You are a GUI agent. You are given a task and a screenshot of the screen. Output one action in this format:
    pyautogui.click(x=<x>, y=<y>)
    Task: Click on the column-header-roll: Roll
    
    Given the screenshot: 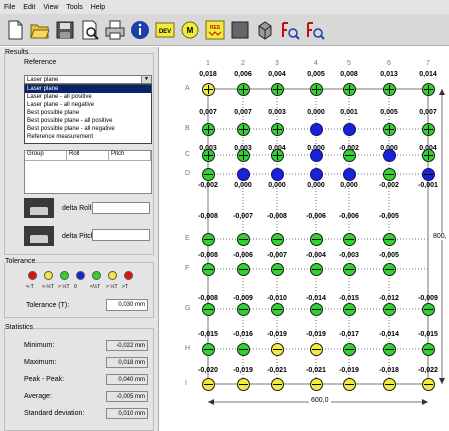 What is the action you would take?
    pyautogui.click(x=88, y=155)
    